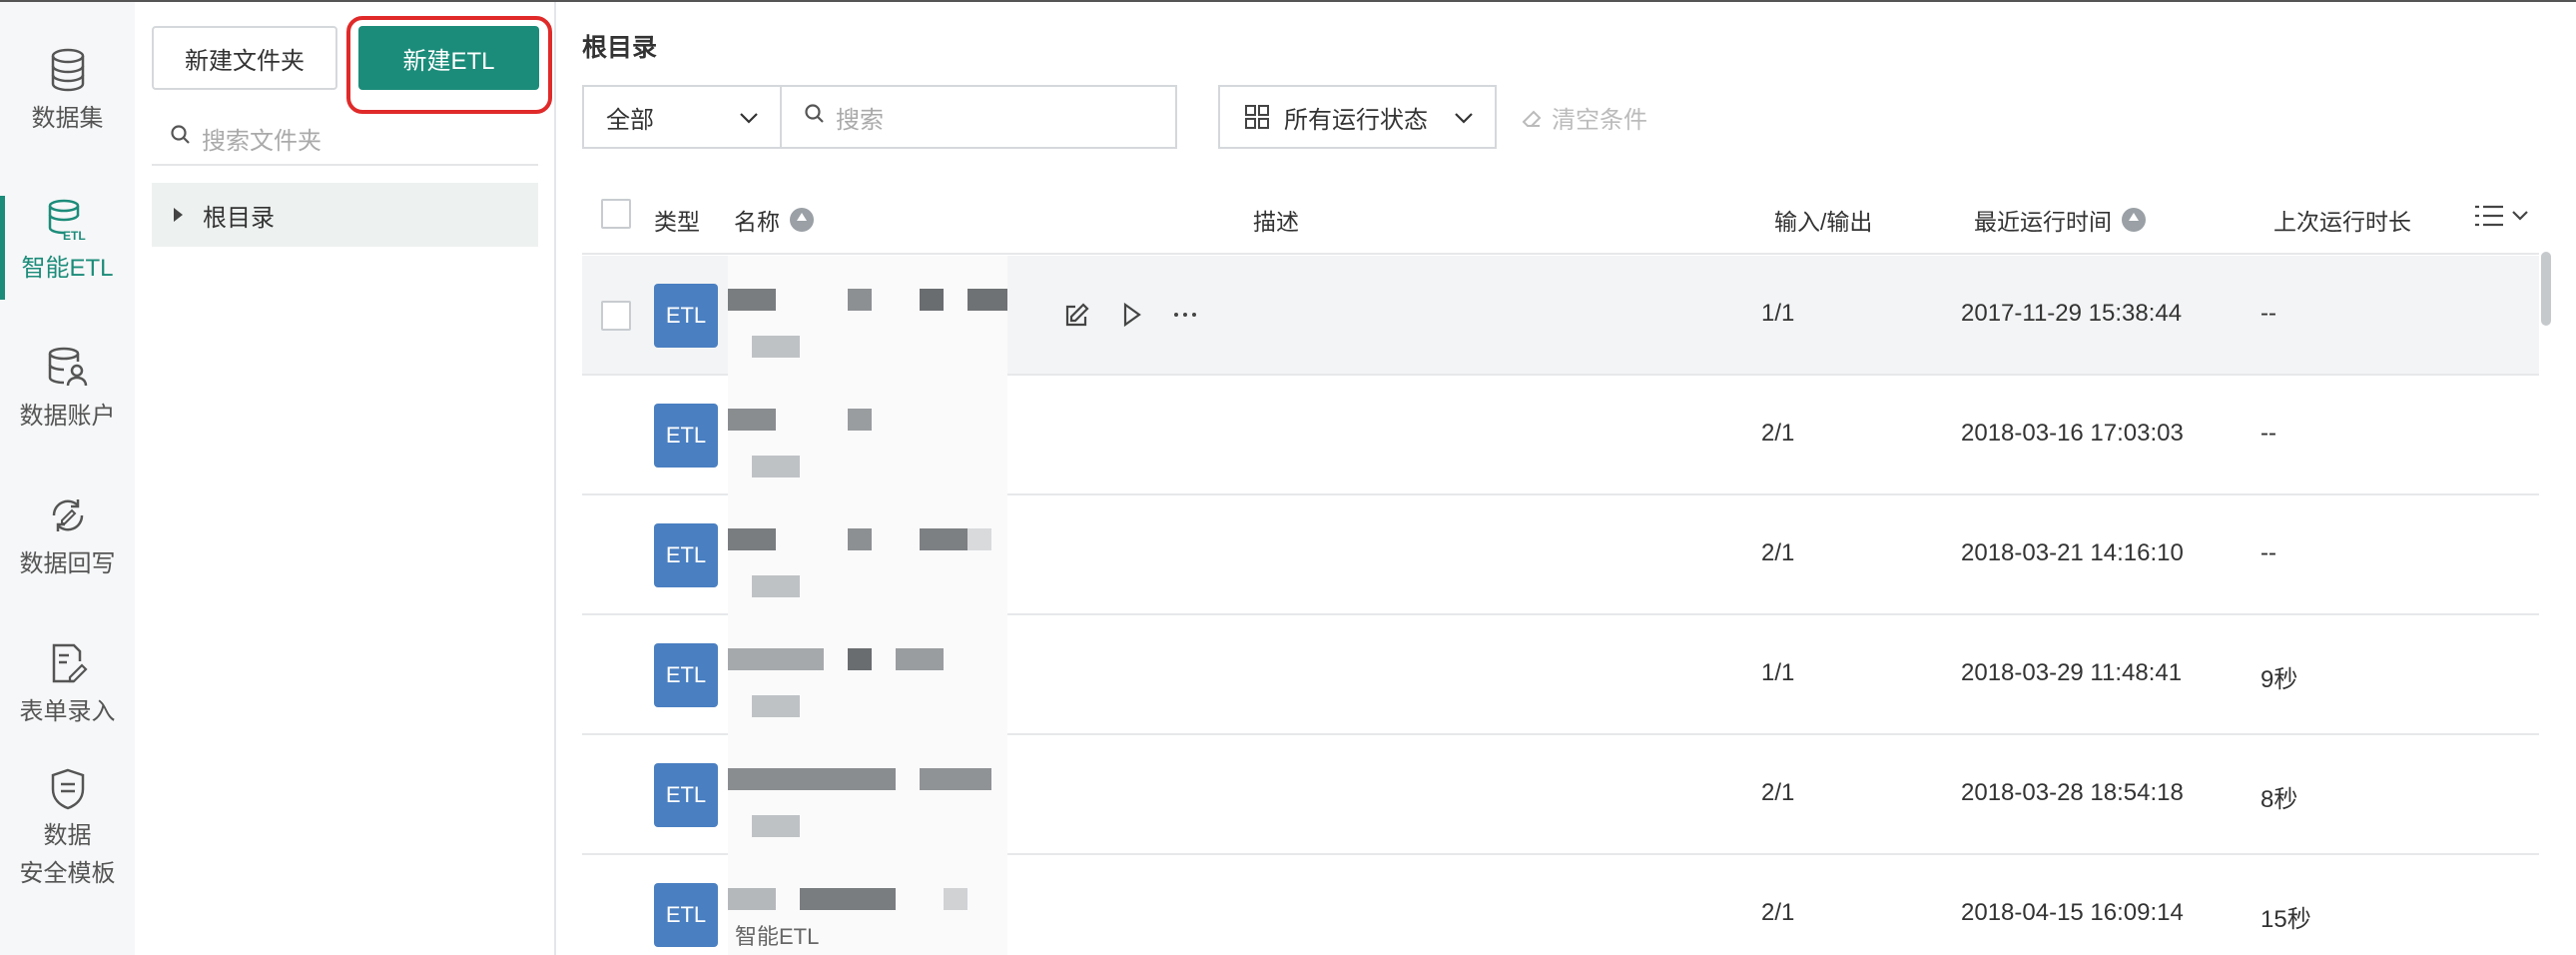 The height and width of the screenshot is (955, 2576). What do you see at coordinates (2072, 314) in the screenshot?
I see `last-run-time-cell: 2017-11-29 15:38:44` at bounding box center [2072, 314].